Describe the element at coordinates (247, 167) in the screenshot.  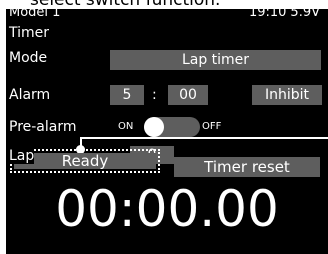
I see `timer-reset-button: Timer reset` at that location.